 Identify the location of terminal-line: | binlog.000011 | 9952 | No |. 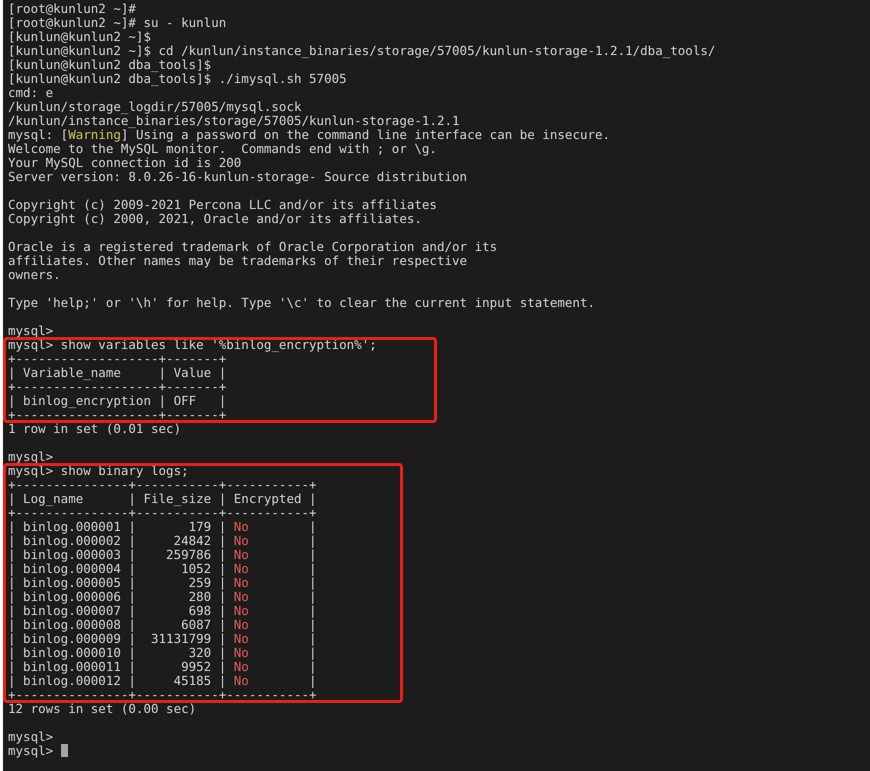
(162, 667).